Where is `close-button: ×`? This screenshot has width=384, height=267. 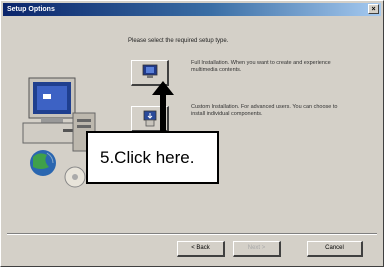
close-button: × is located at coordinates (373, 9).